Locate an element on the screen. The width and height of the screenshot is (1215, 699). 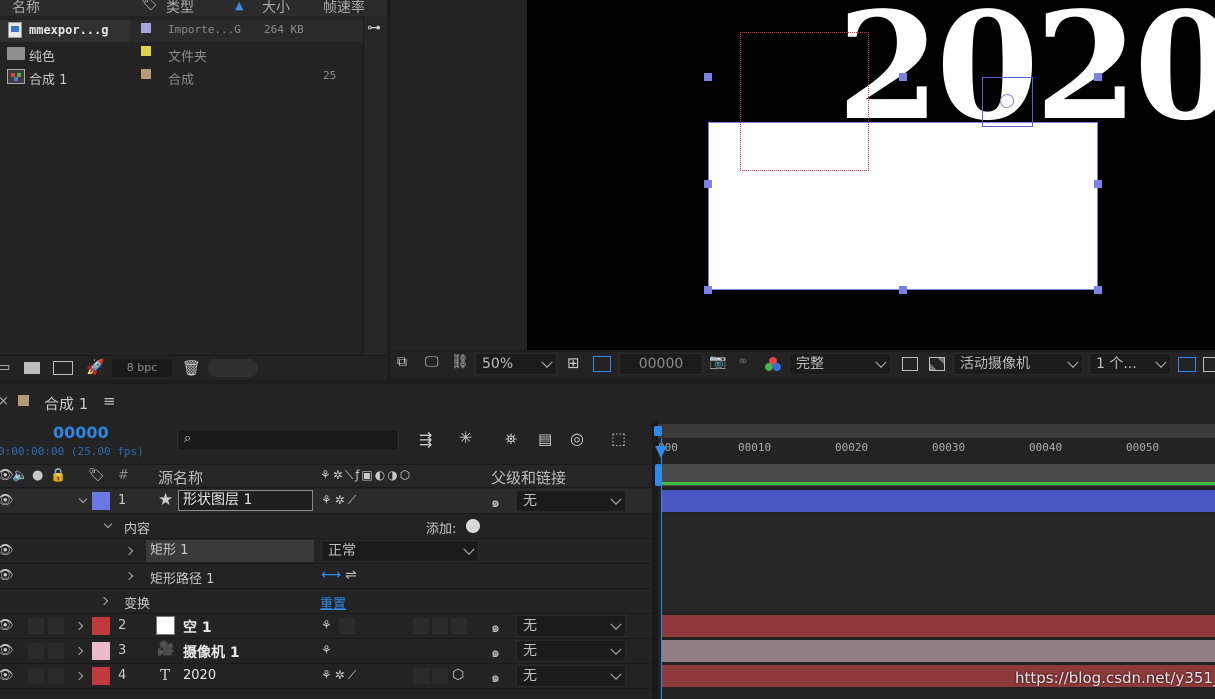
comp-duration-bar is located at coordinates (936, 475).